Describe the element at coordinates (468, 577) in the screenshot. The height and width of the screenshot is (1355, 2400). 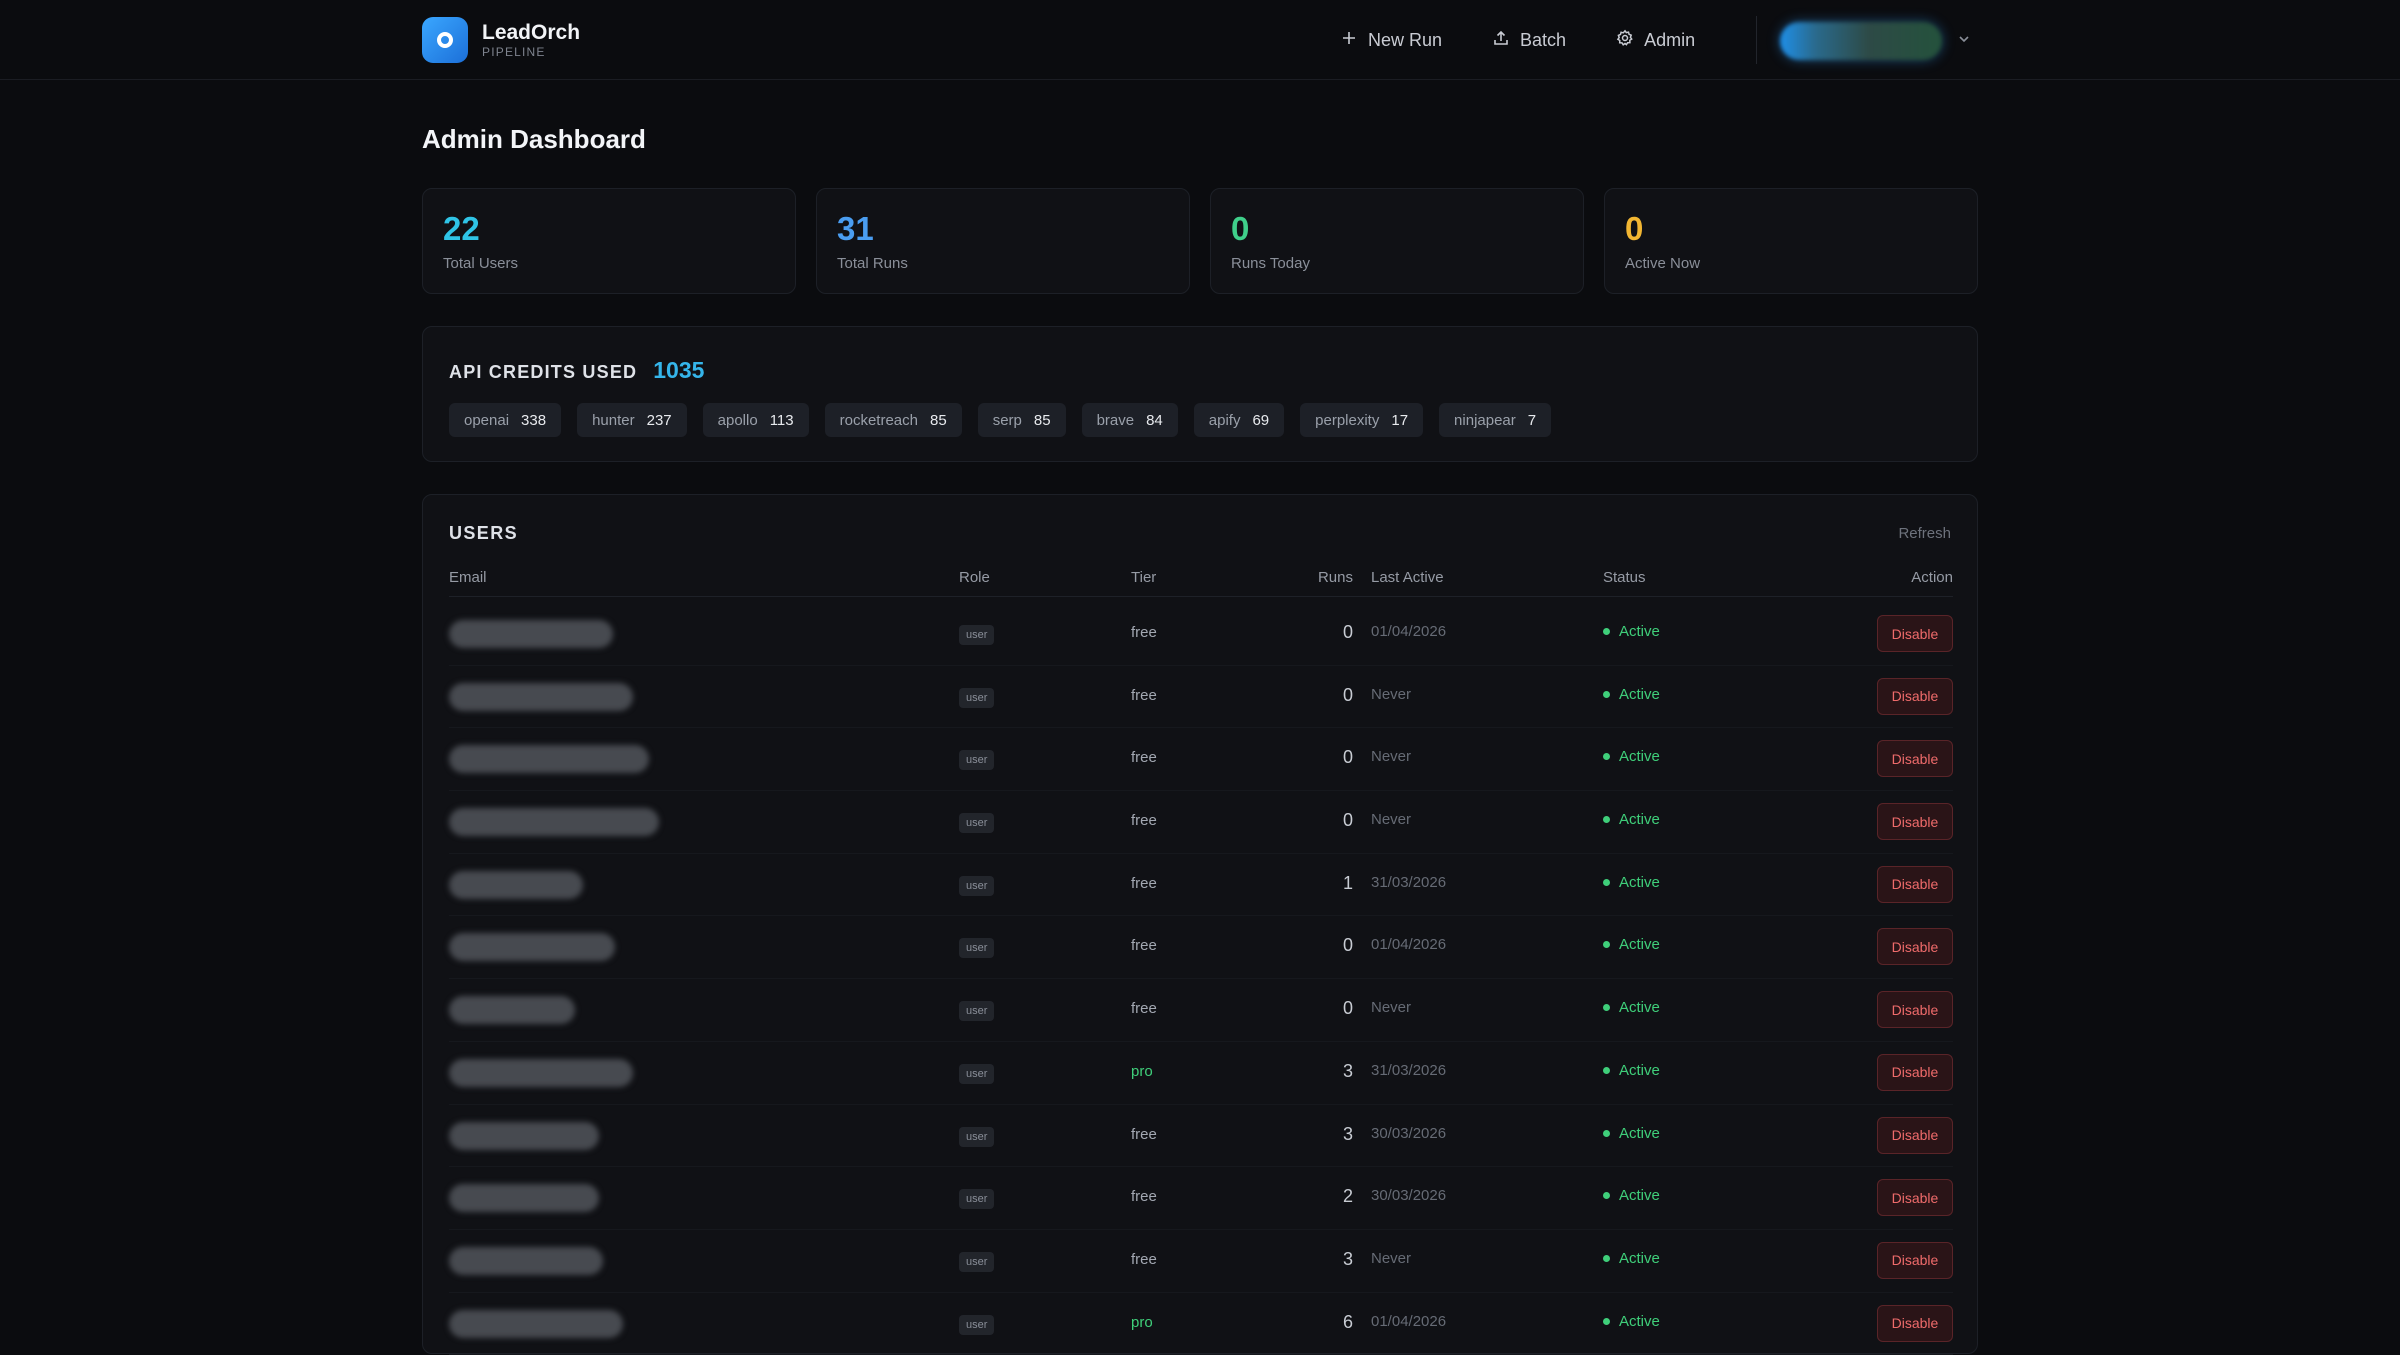
I see `col-email: Email` at that location.